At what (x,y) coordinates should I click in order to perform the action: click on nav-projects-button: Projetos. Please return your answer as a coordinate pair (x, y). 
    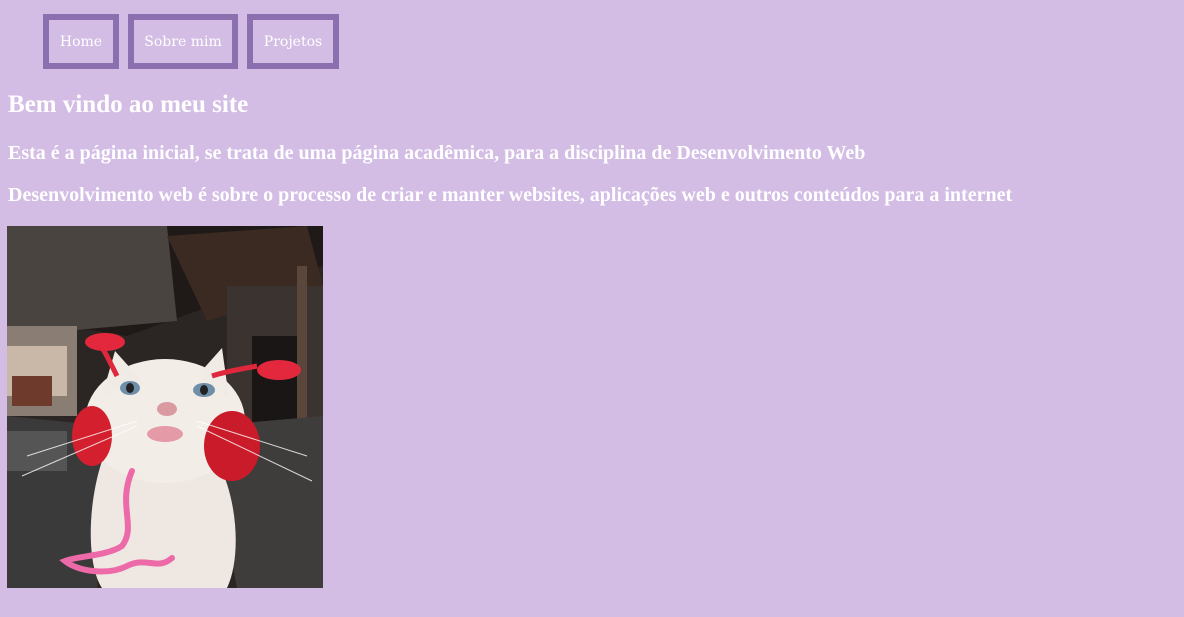
    Looking at the image, I should click on (293, 41).